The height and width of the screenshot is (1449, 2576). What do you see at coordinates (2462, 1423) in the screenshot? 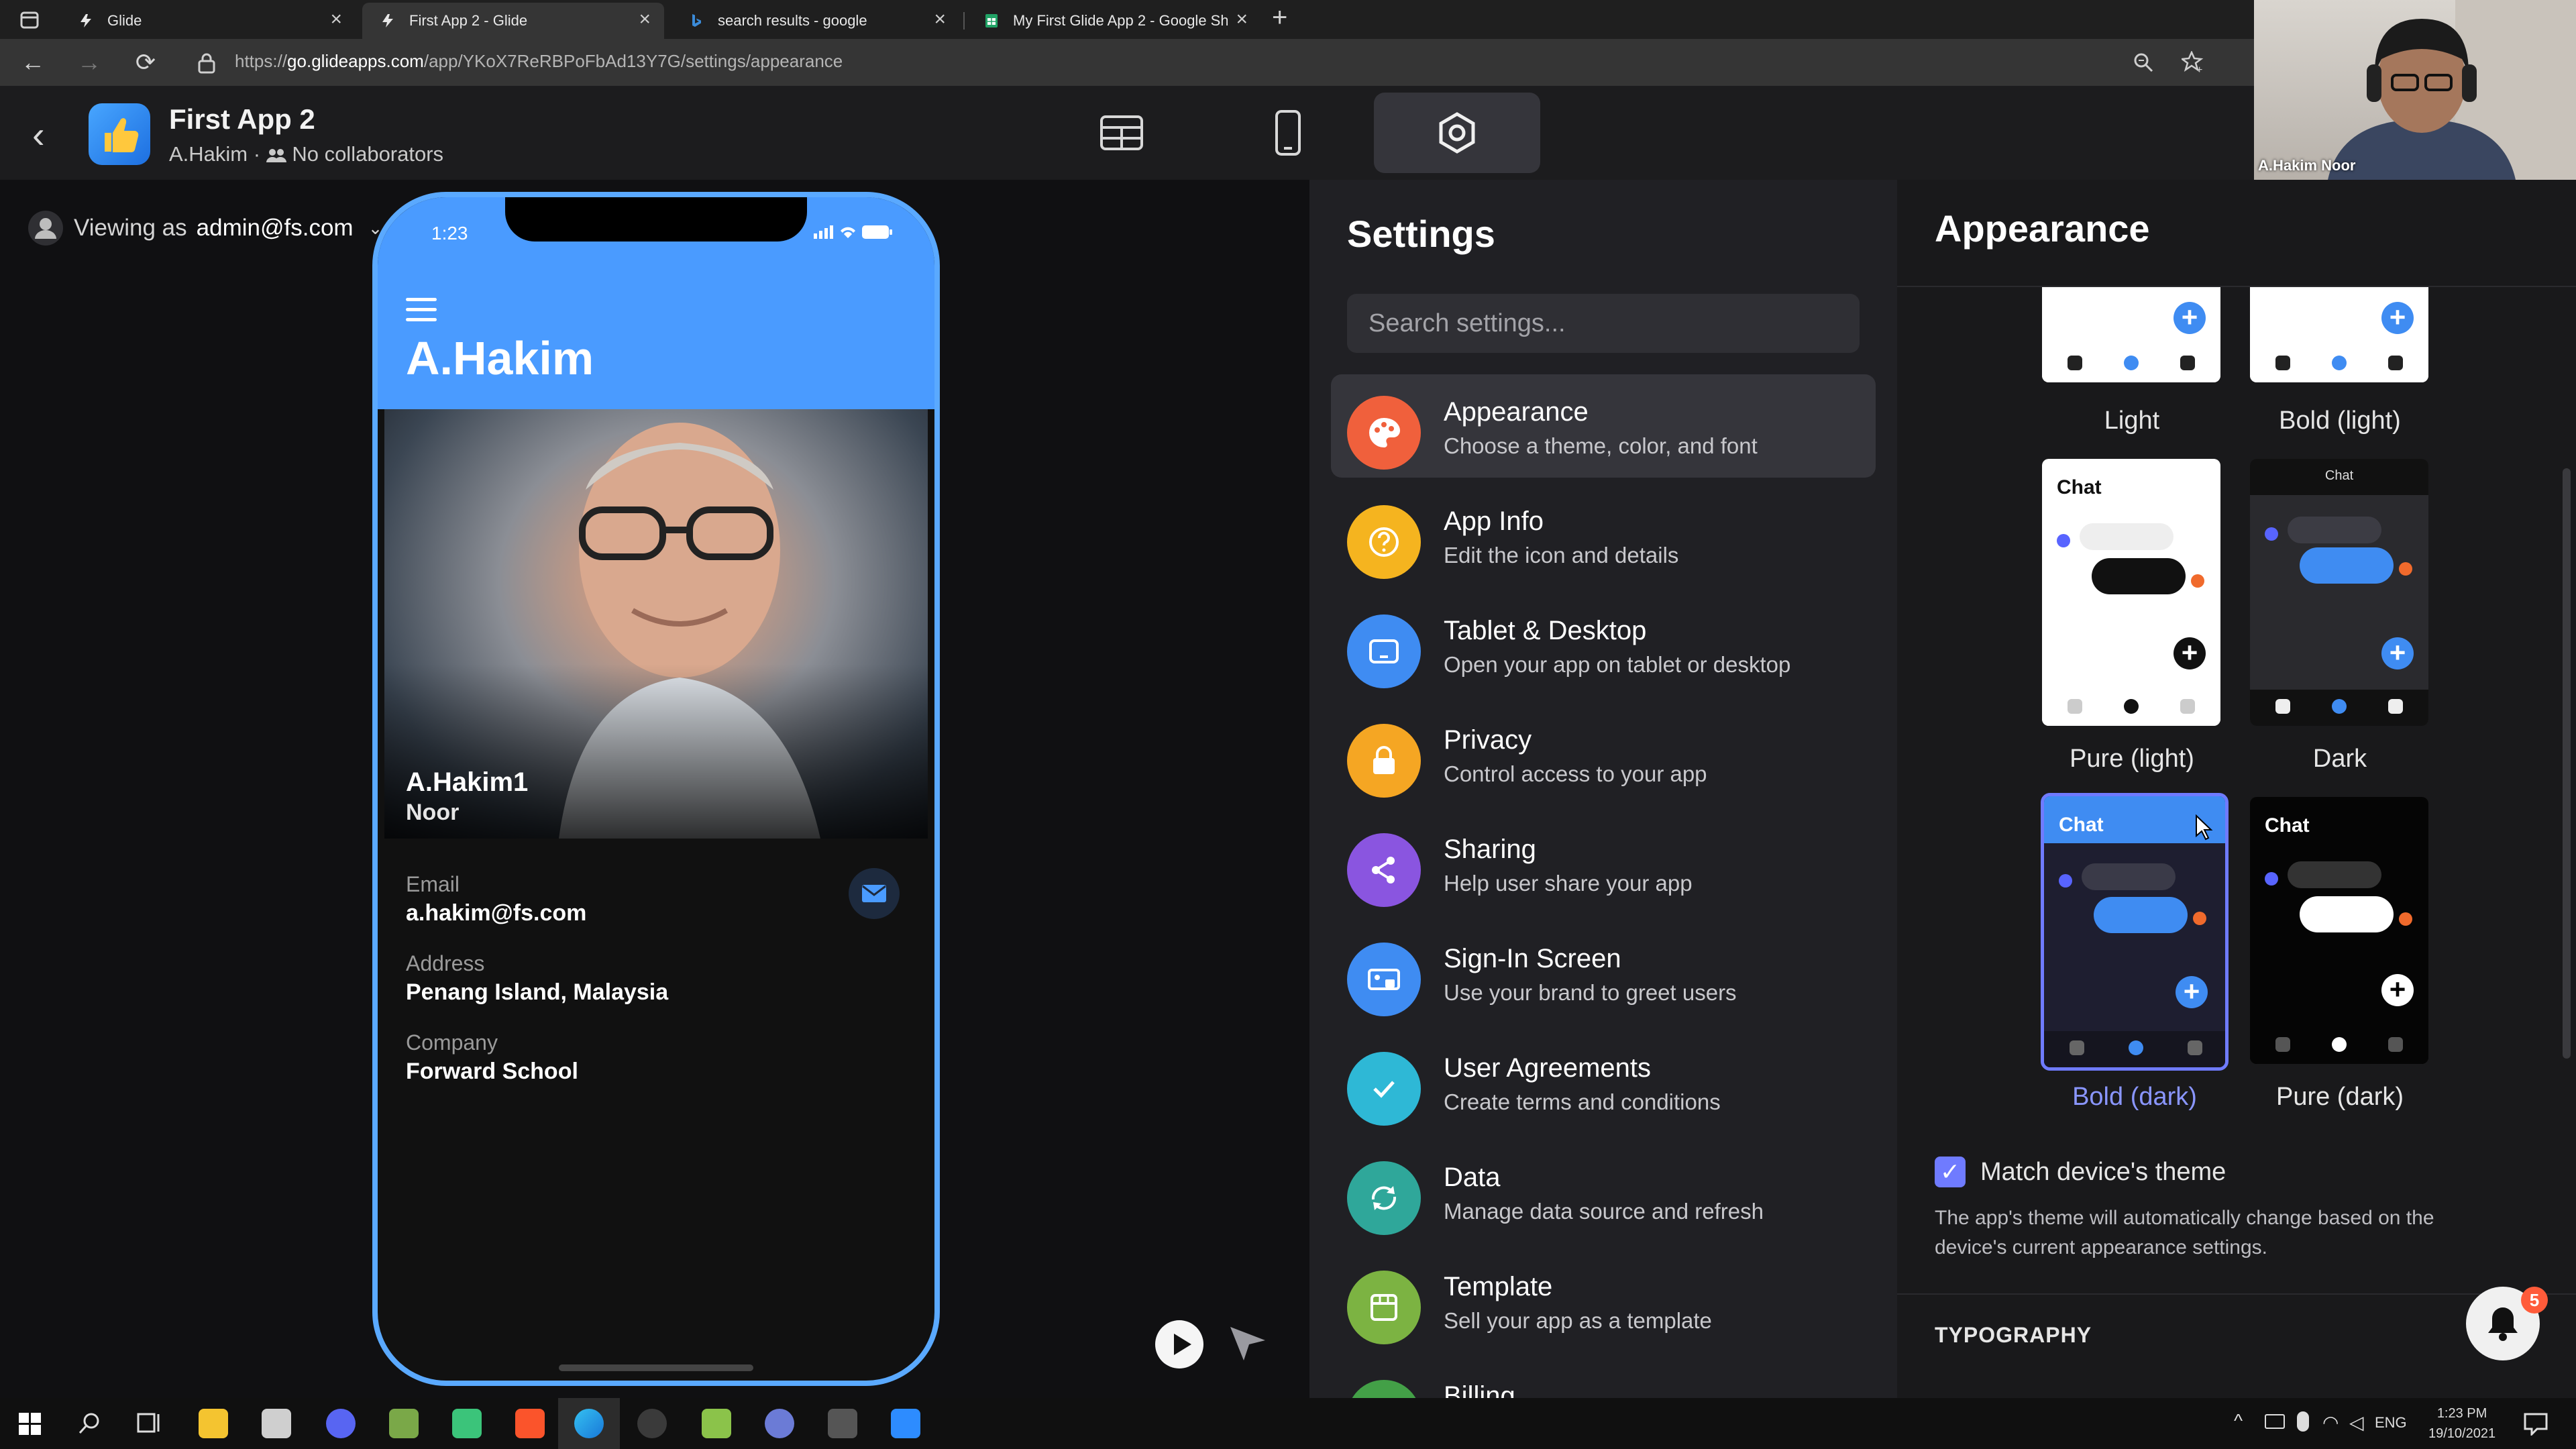
I see `system-clock: 1:23 PM 19/10/2021` at bounding box center [2462, 1423].